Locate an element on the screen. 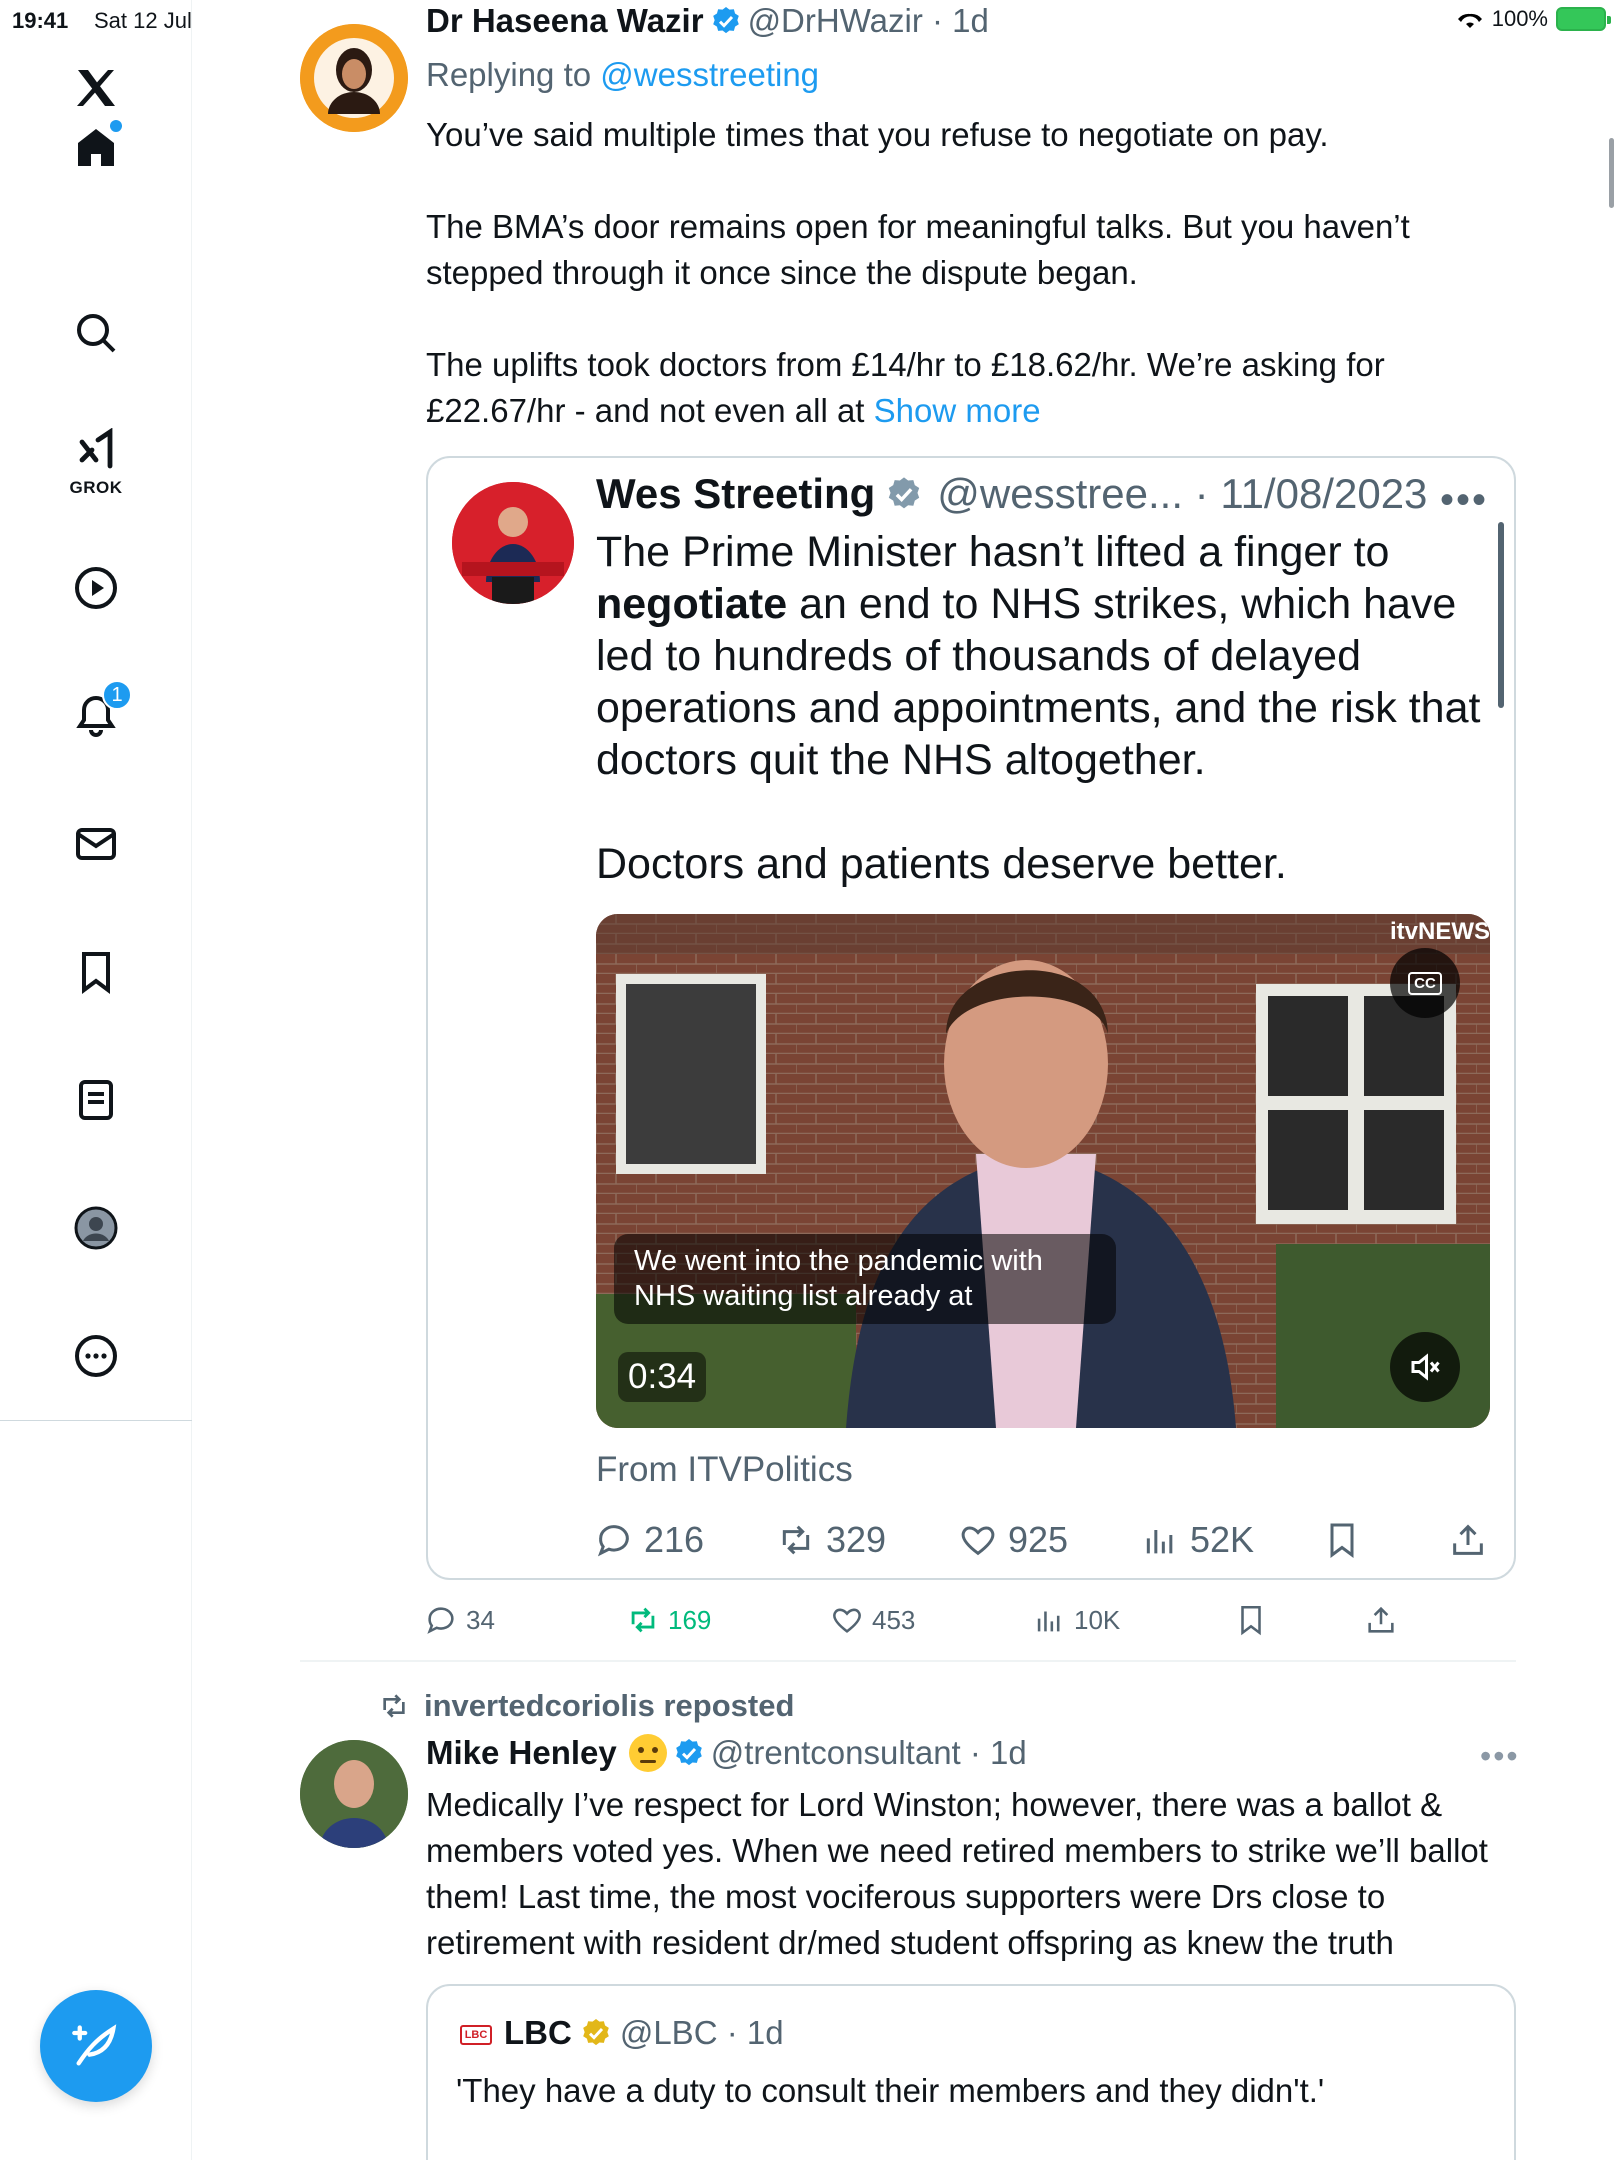 Image resolution: width=1620 pixels, height=2160 pixels. quoted-scrollbar is located at coordinates (1501, 615).